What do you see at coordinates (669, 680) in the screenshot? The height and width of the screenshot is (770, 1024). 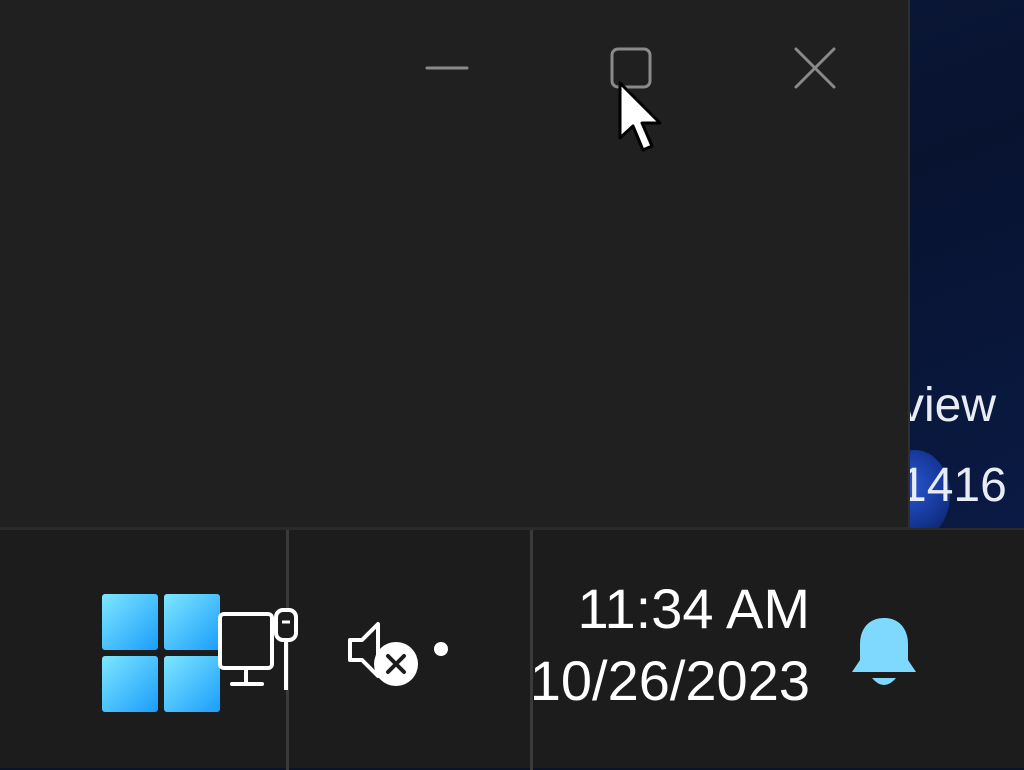 I see `clock-date: 10/26/2023` at bounding box center [669, 680].